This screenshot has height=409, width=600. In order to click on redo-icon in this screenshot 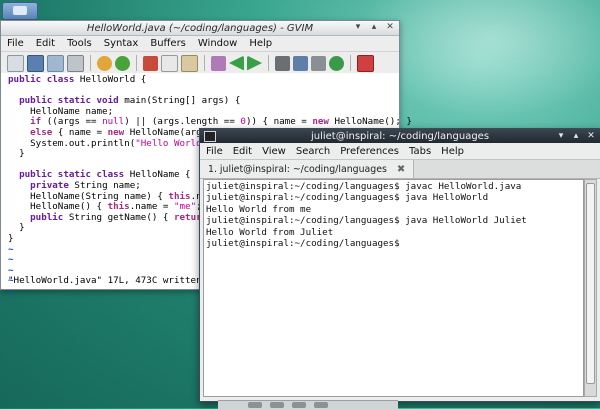, I will do `click(122, 63)`.